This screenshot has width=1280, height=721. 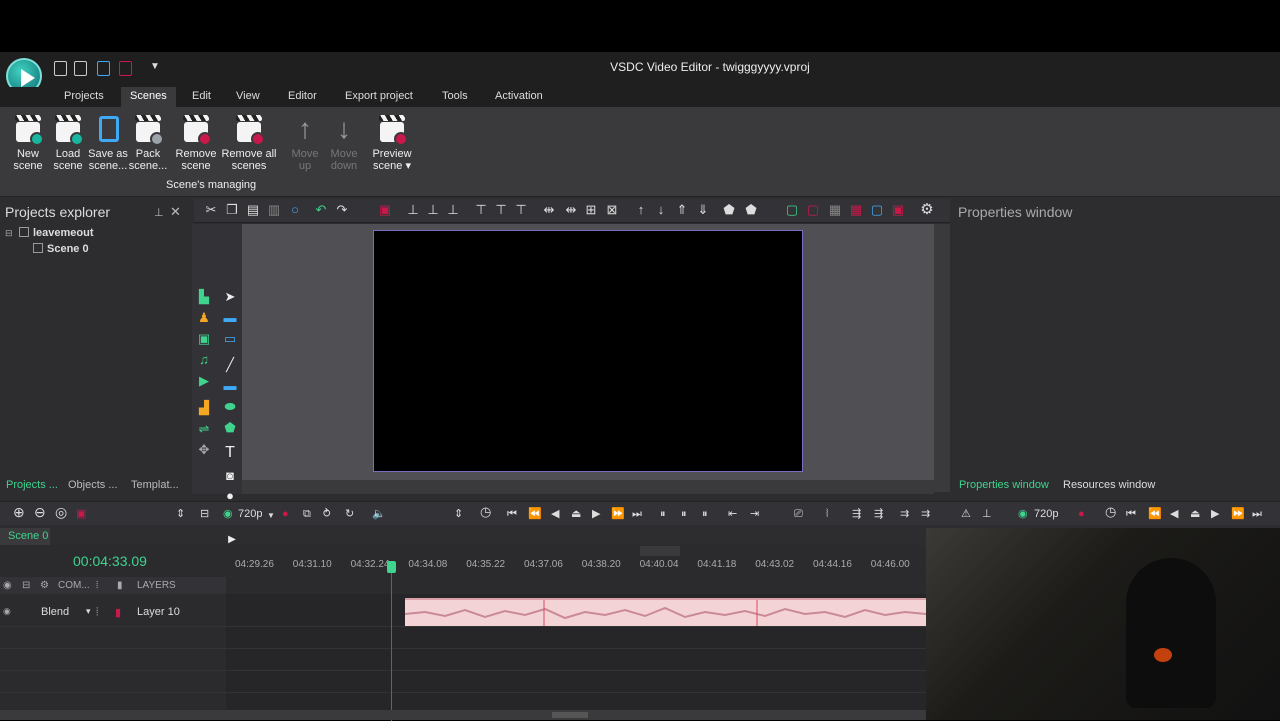 What do you see at coordinates (458, 514) in the screenshot?
I see `toolbar-expand-icon-2: ⇕` at bounding box center [458, 514].